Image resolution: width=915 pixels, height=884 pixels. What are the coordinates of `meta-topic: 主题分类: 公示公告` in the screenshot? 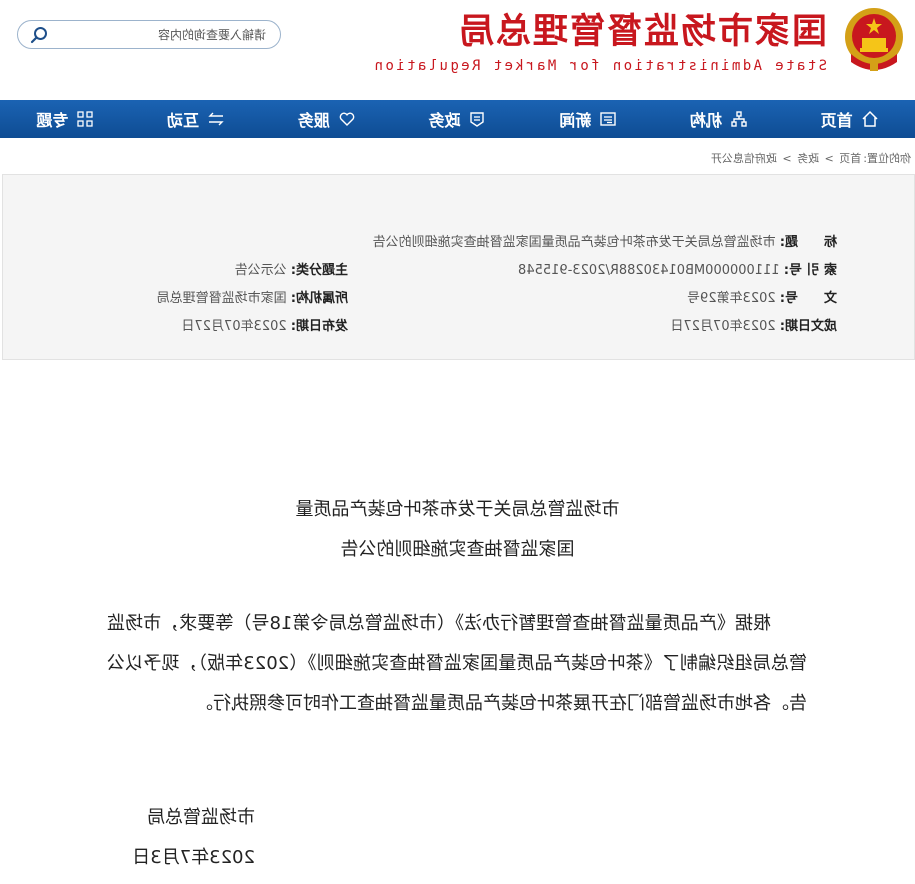 It's located at (291, 268).